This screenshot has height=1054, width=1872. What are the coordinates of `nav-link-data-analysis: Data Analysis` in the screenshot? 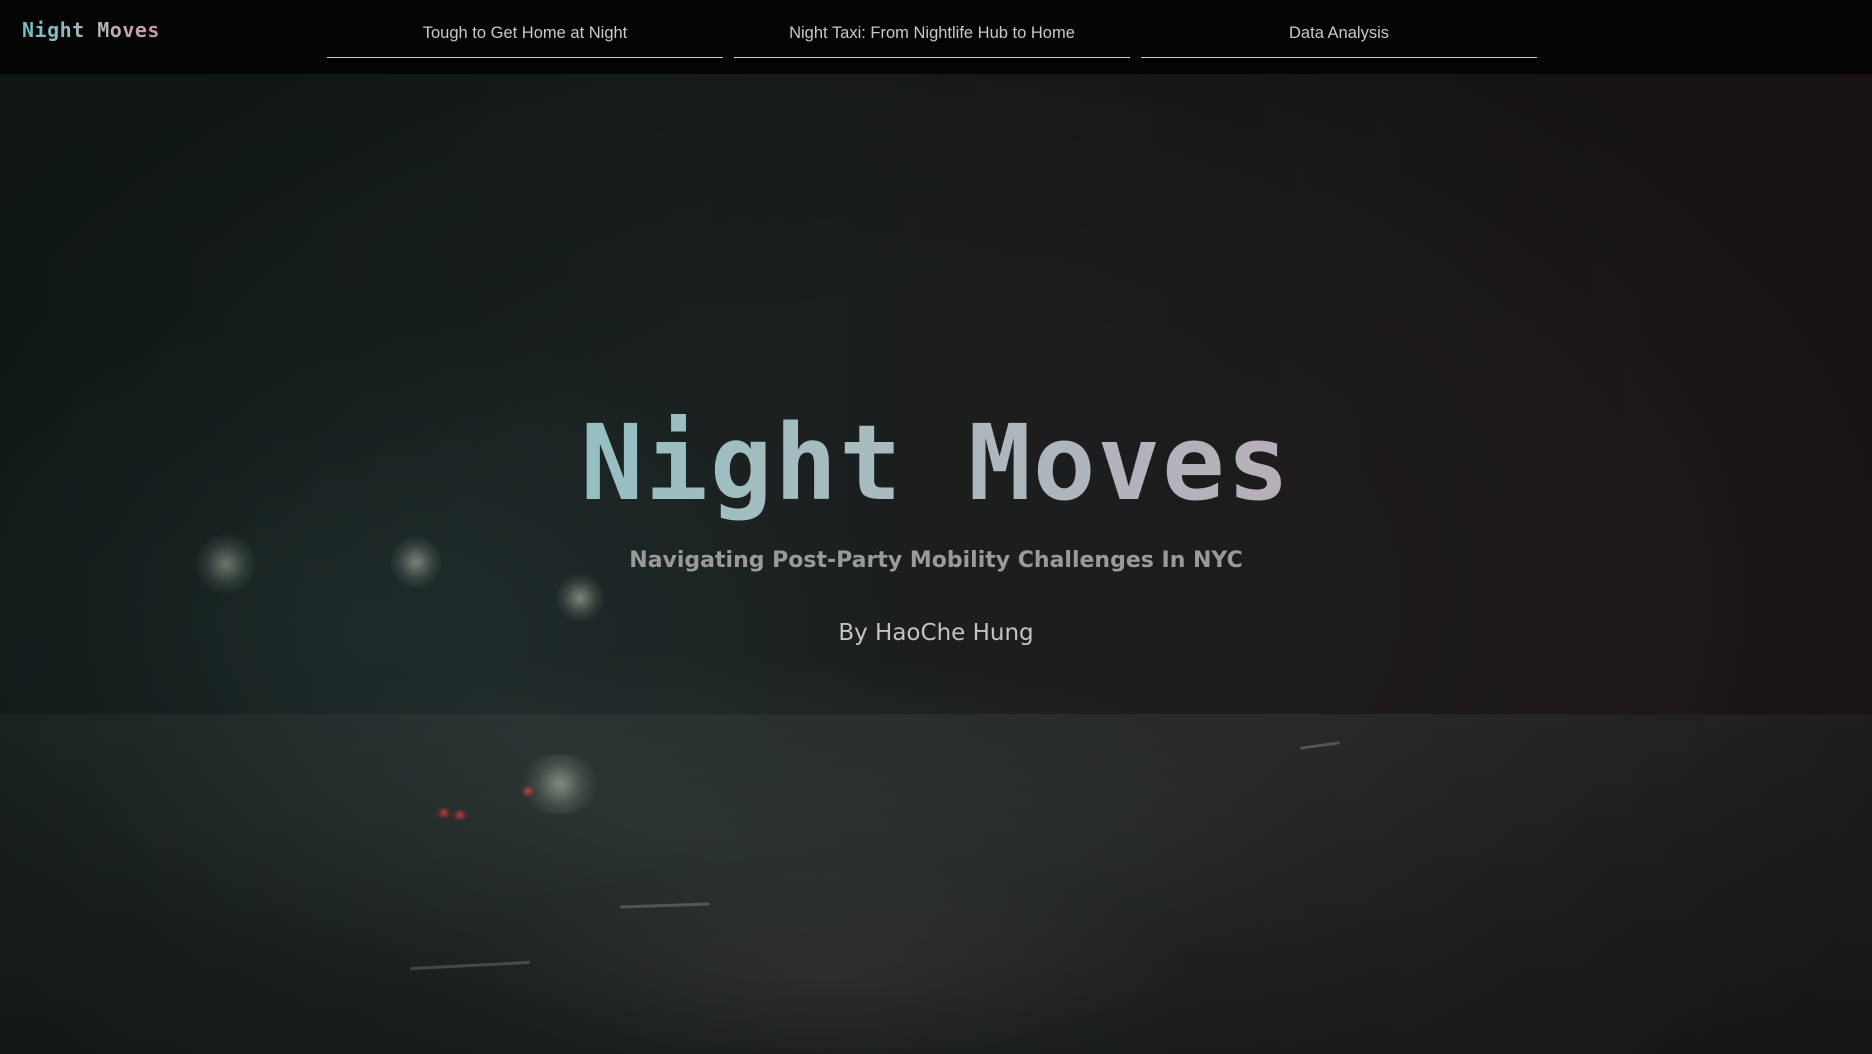 It's located at (1339, 29).